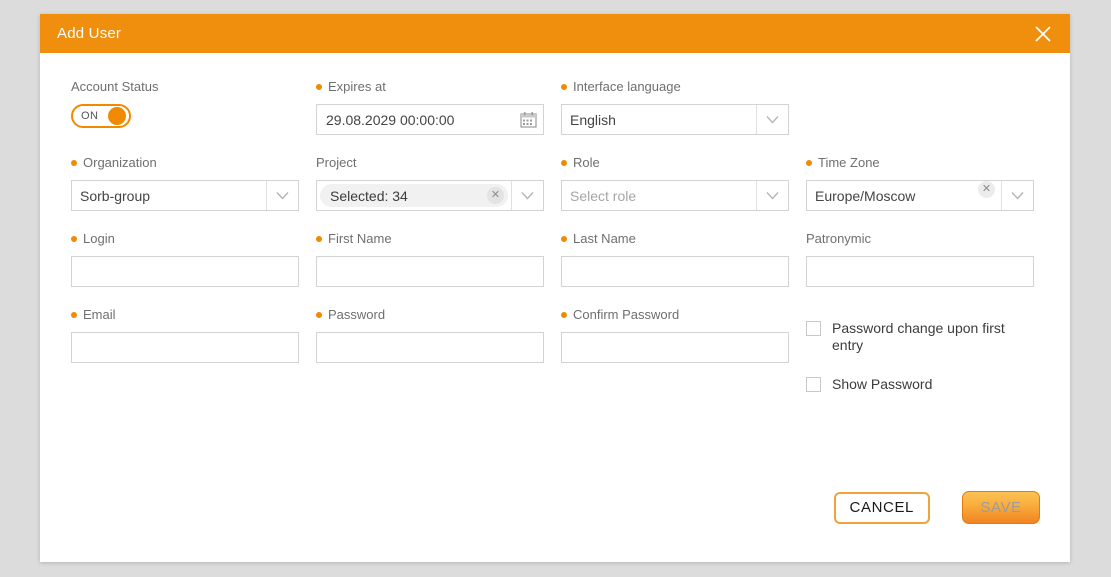 This screenshot has width=1111, height=577. What do you see at coordinates (185, 315) in the screenshot?
I see `label-email: Email` at bounding box center [185, 315].